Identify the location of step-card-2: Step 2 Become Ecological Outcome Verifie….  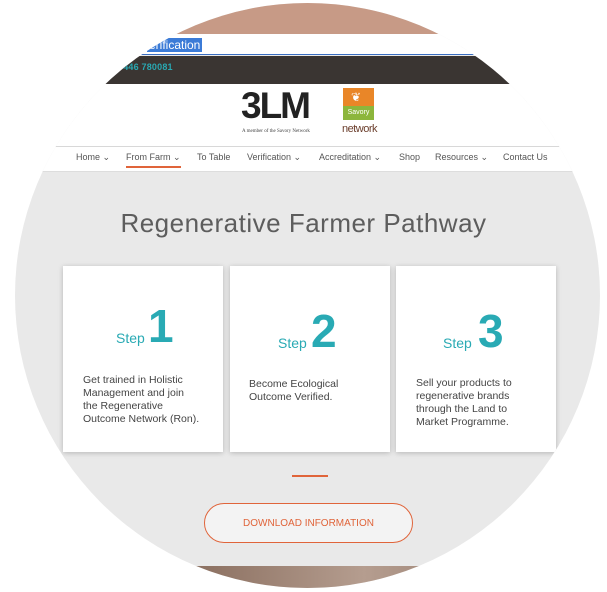
(310, 359).